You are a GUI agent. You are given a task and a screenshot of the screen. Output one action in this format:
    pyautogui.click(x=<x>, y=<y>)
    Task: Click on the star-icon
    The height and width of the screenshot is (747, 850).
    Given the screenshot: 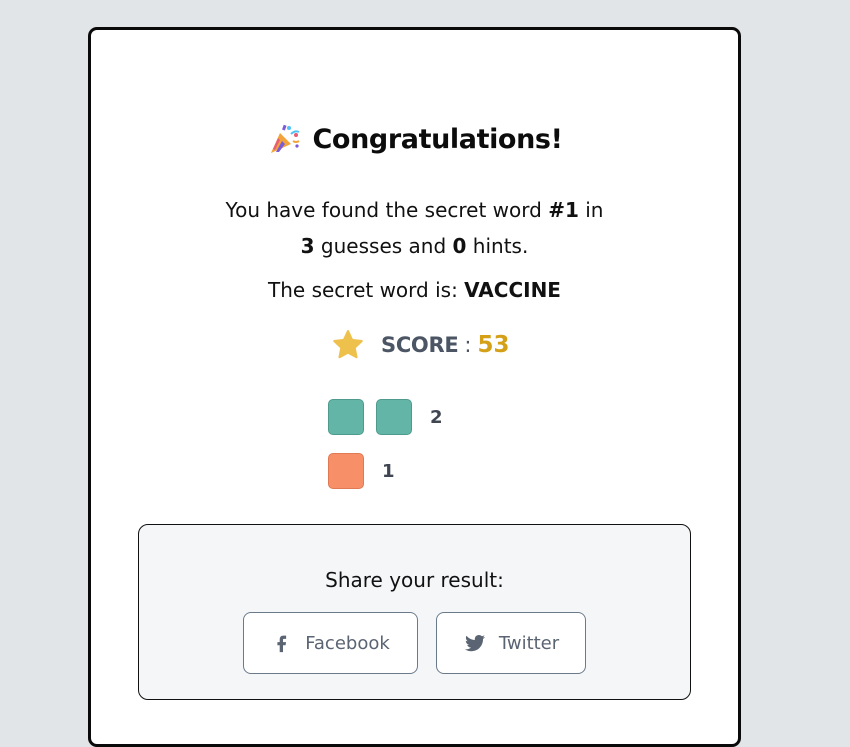 What is the action you would take?
    pyautogui.click(x=348, y=344)
    